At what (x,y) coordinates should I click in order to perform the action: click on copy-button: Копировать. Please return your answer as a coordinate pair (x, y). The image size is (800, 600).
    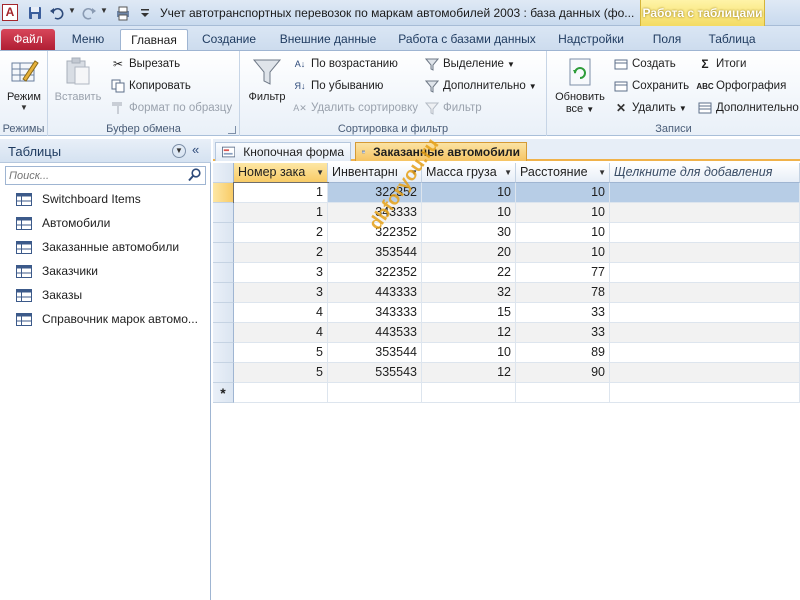
    Looking at the image, I should click on (150, 86).